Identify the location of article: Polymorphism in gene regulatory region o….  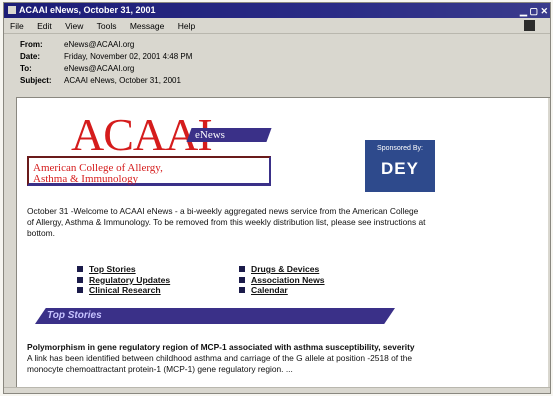
(233, 358).